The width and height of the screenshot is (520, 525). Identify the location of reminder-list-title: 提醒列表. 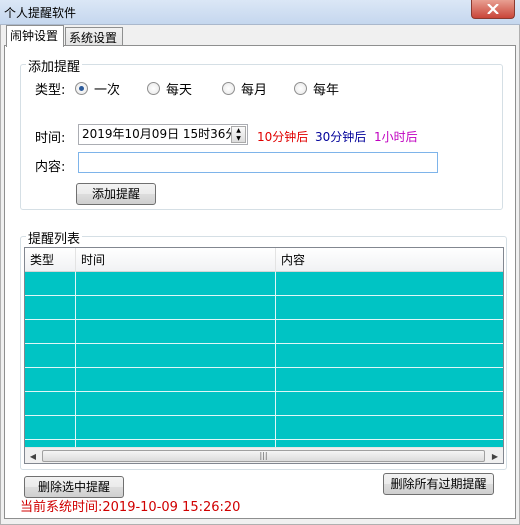
(54, 237).